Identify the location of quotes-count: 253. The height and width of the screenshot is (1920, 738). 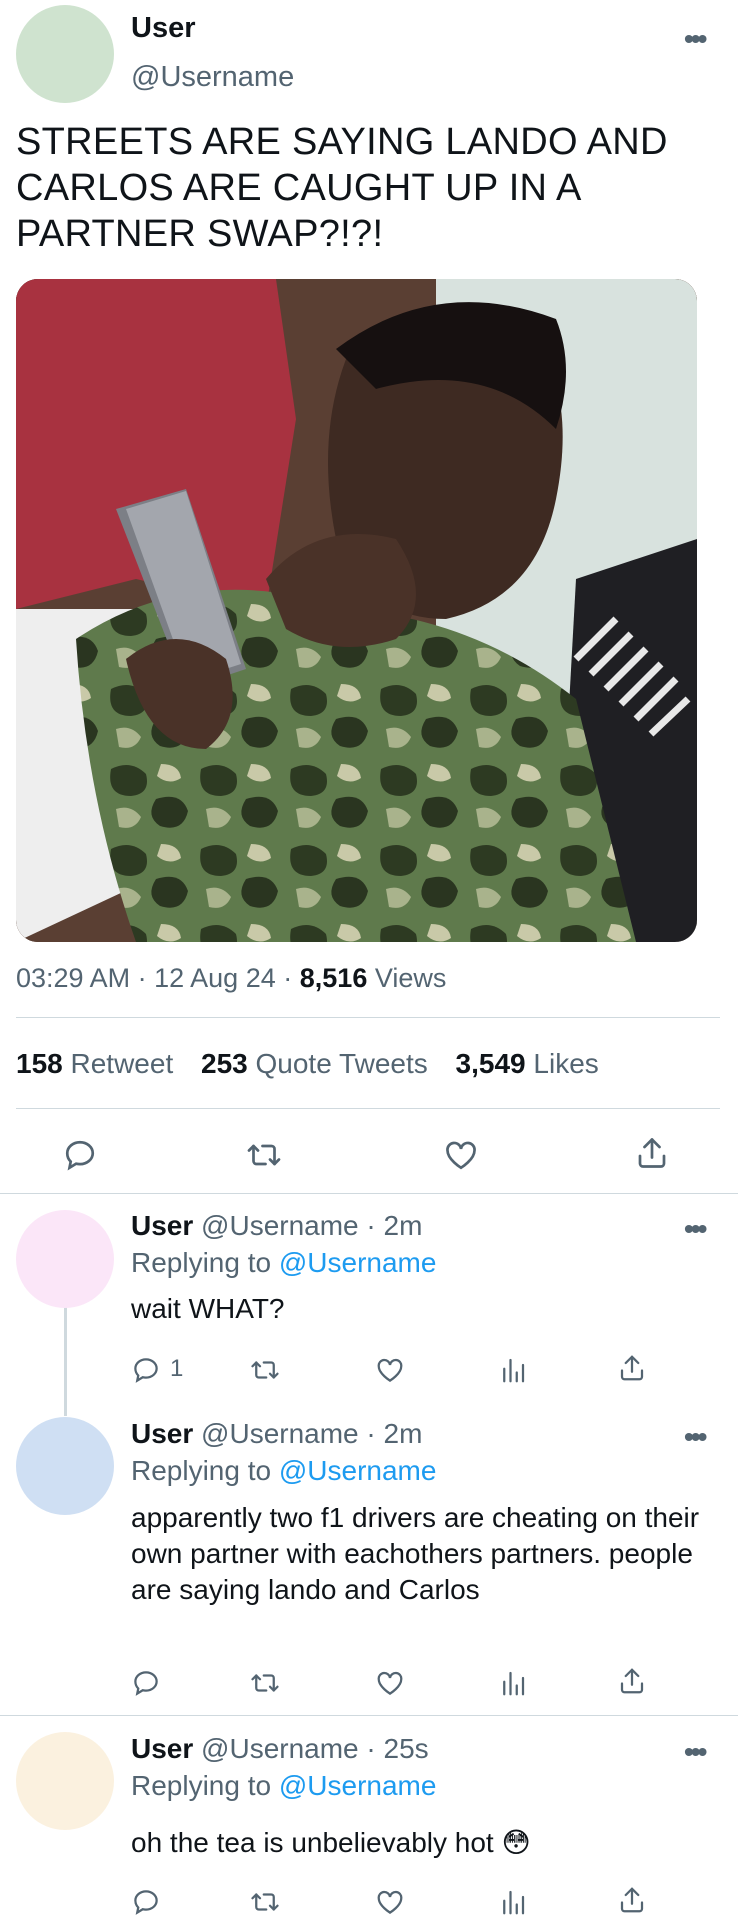
(224, 1063).